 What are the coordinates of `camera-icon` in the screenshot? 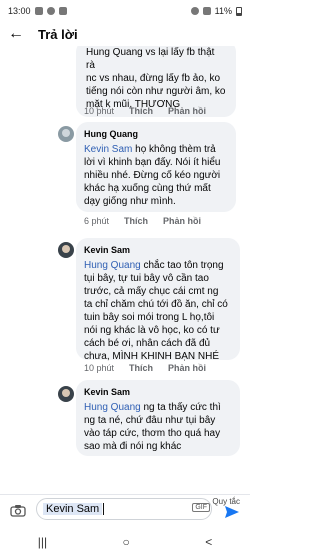 It's located at (18, 510).